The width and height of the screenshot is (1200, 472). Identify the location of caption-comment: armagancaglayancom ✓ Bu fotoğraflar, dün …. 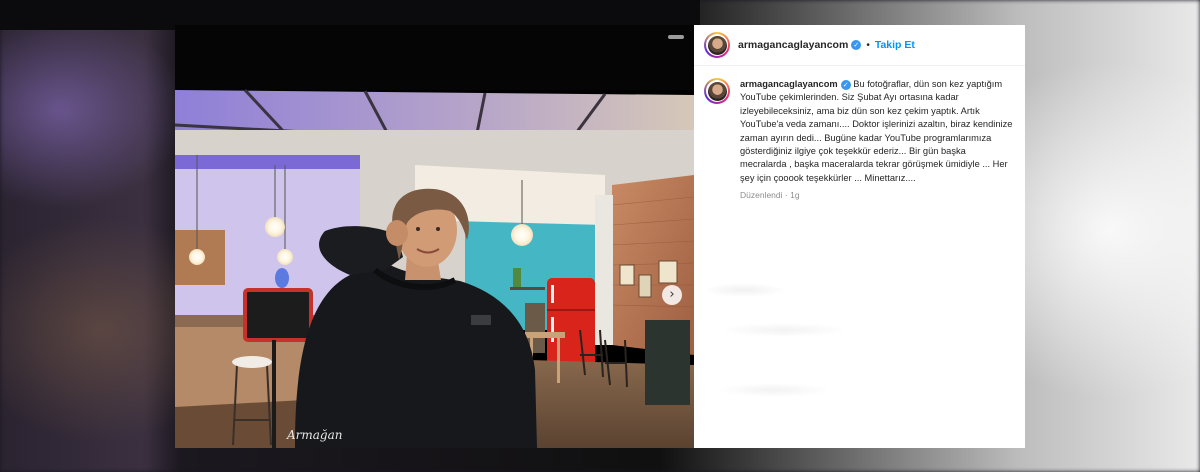
(859, 133).